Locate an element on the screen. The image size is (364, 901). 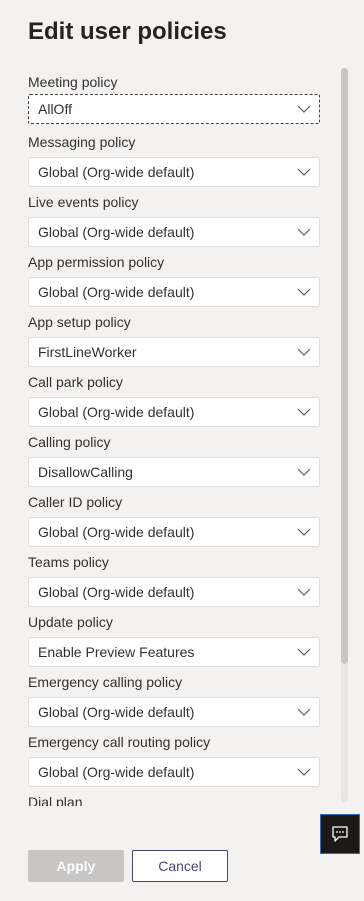
field-update-policy: Update policy Enable Preview Features is located at coordinates (174, 639).